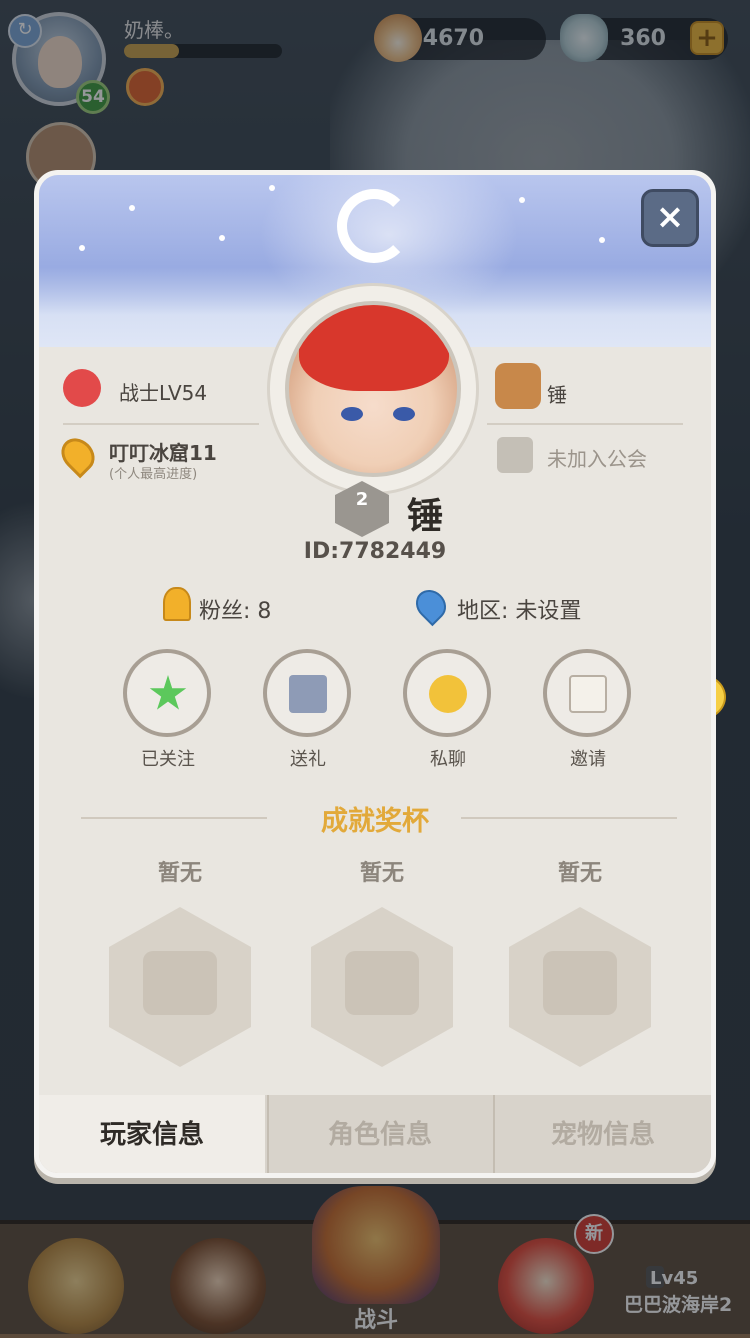  I want to click on tab-player-info: 玩家信息, so click(152, 1134).